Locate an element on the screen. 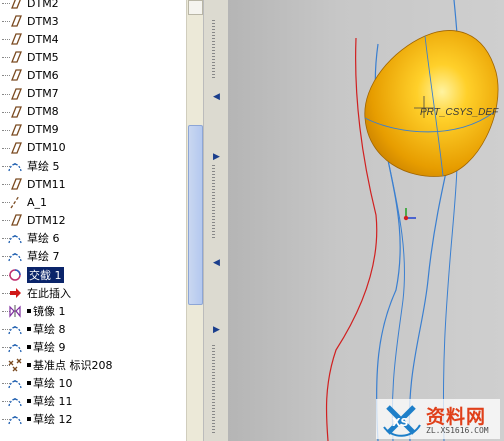 Image resolution: width=504 pixels, height=441 pixels. tree-item-label: 在此插入 is located at coordinates (49, 293).